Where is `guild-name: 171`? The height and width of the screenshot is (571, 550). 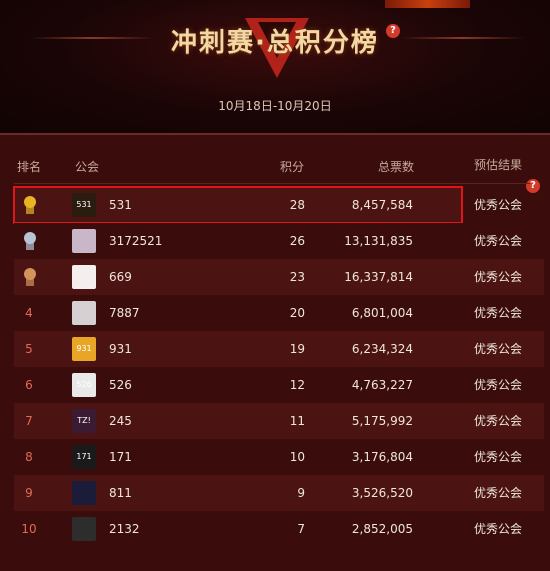 guild-name: 171 is located at coordinates (179, 457).